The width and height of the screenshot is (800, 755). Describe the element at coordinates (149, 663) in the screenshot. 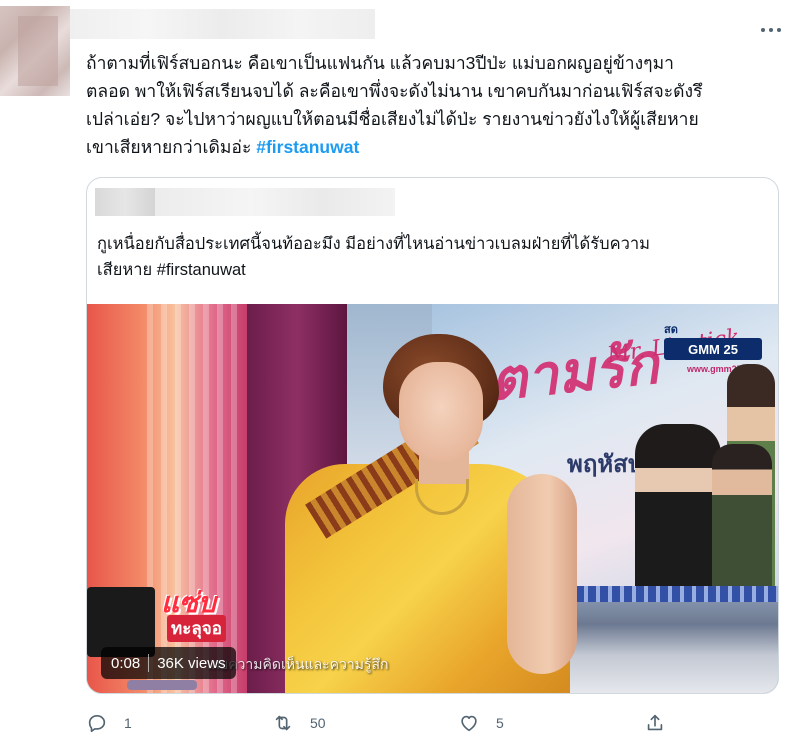

I see `badge-divider` at that location.